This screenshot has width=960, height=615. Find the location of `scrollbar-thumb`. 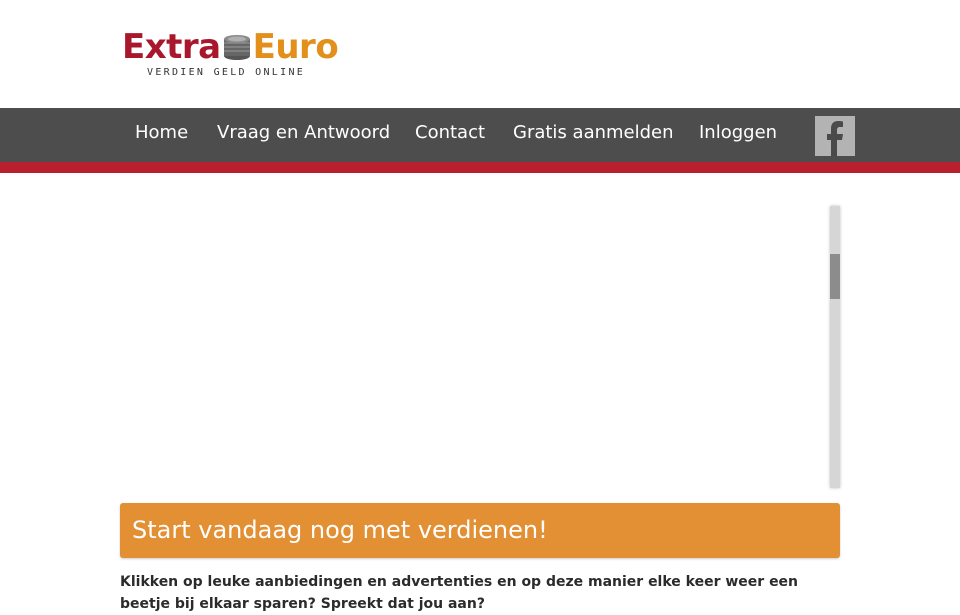

scrollbar-thumb is located at coordinates (835, 276).